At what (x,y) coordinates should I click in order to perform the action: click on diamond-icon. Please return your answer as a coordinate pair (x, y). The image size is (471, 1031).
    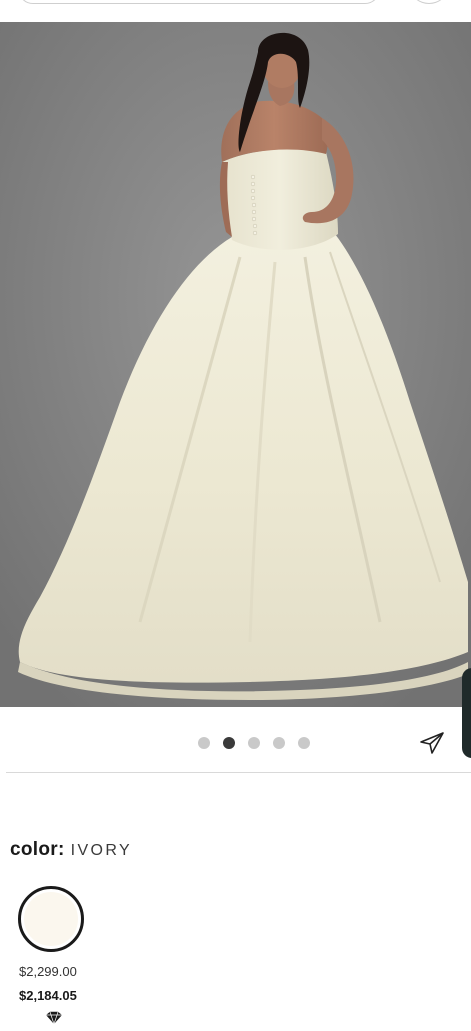
    Looking at the image, I should click on (54, 1018).